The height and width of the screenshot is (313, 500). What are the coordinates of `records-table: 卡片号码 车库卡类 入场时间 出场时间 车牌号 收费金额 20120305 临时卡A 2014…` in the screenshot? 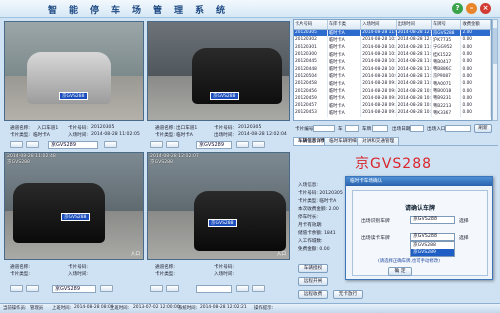 It's located at (392, 70).